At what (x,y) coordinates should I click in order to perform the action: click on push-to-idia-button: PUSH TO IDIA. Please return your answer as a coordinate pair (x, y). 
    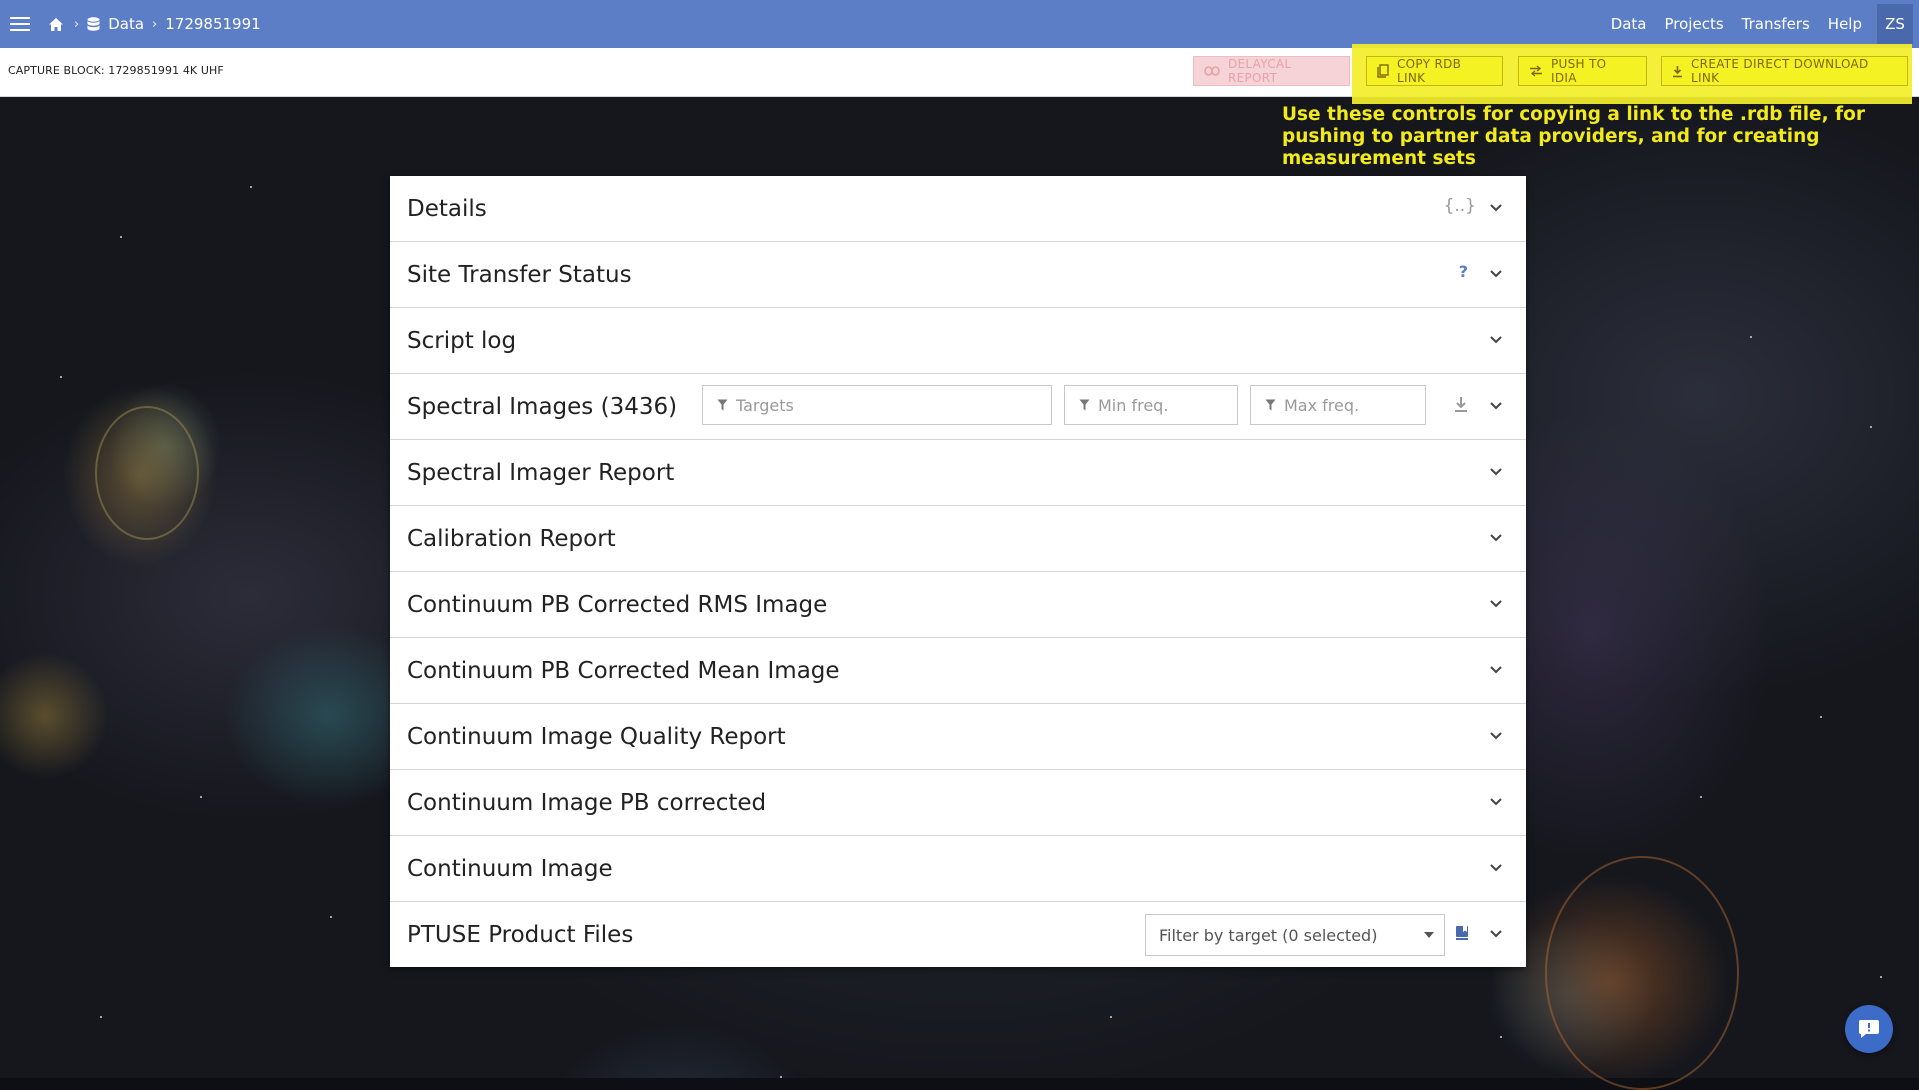
    Looking at the image, I should click on (1582, 71).